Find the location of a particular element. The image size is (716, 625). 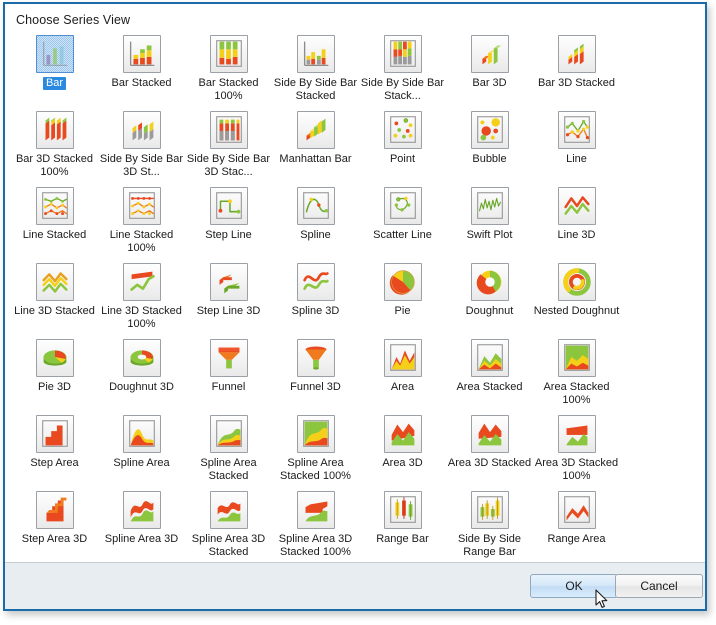

spline-area-icon is located at coordinates (141, 434).